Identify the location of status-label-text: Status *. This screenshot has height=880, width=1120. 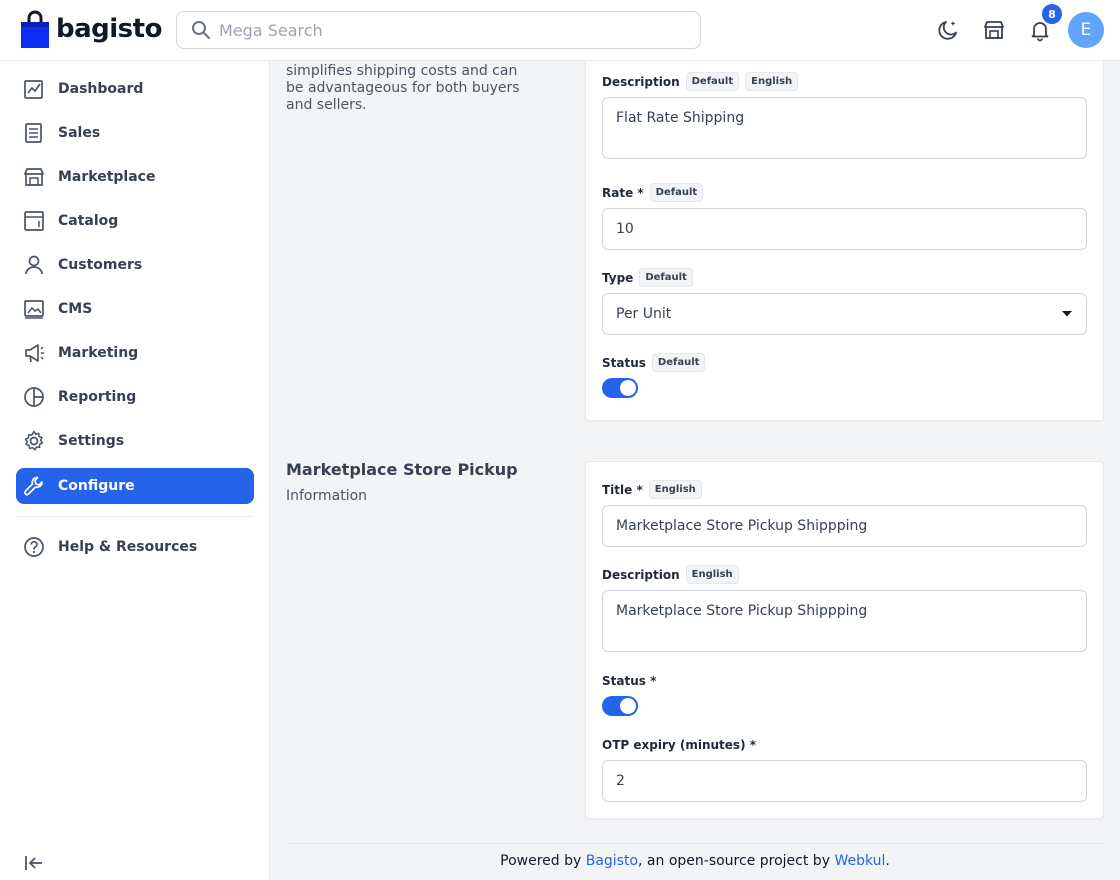
(629, 681).